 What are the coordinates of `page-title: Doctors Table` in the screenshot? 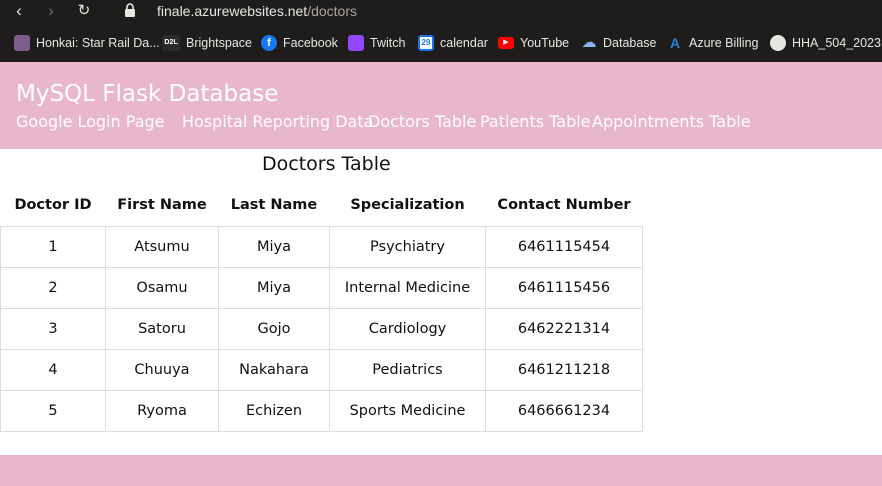 It's located at (326, 164).